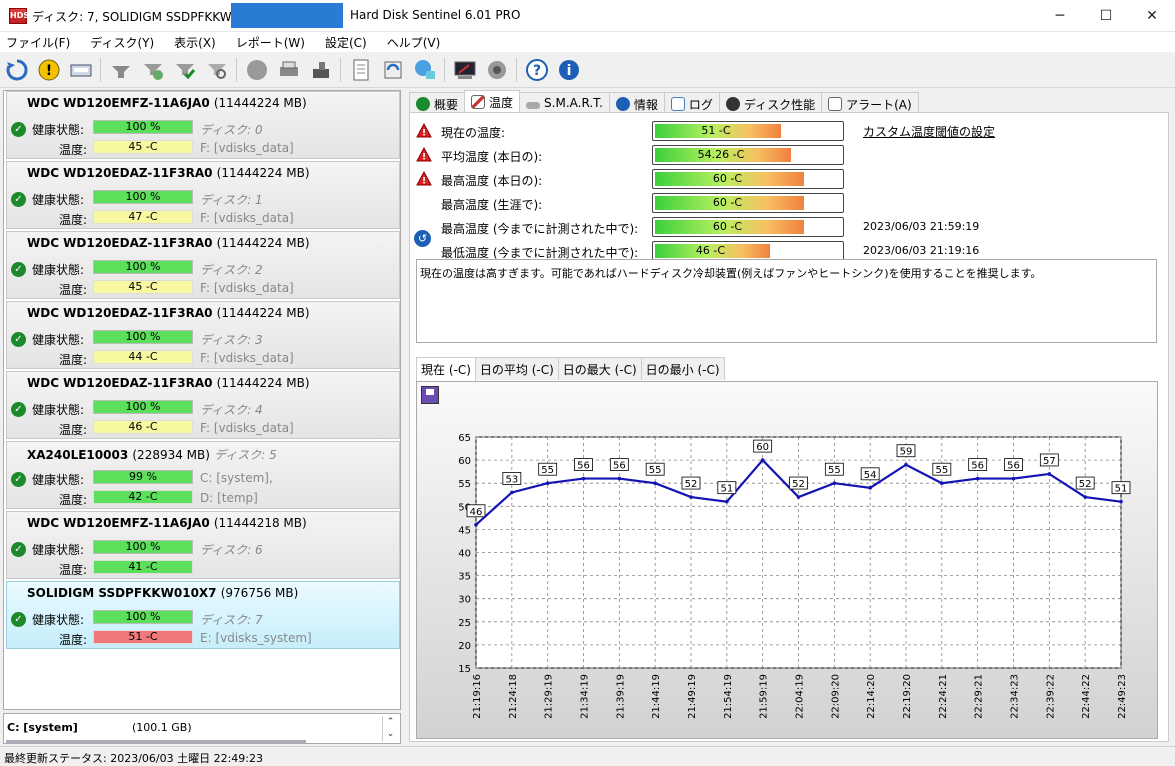 Image resolution: width=1175 pixels, height=766 pixels. I want to click on custom-threshold-link: カスタム温度閾値の設定, so click(929, 131).